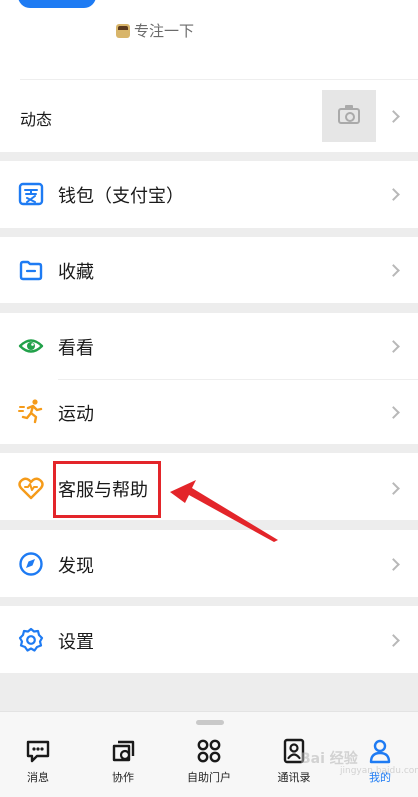  Describe the element at coordinates (31, 639) in the screenshot. I see `gear-icon` at that location.